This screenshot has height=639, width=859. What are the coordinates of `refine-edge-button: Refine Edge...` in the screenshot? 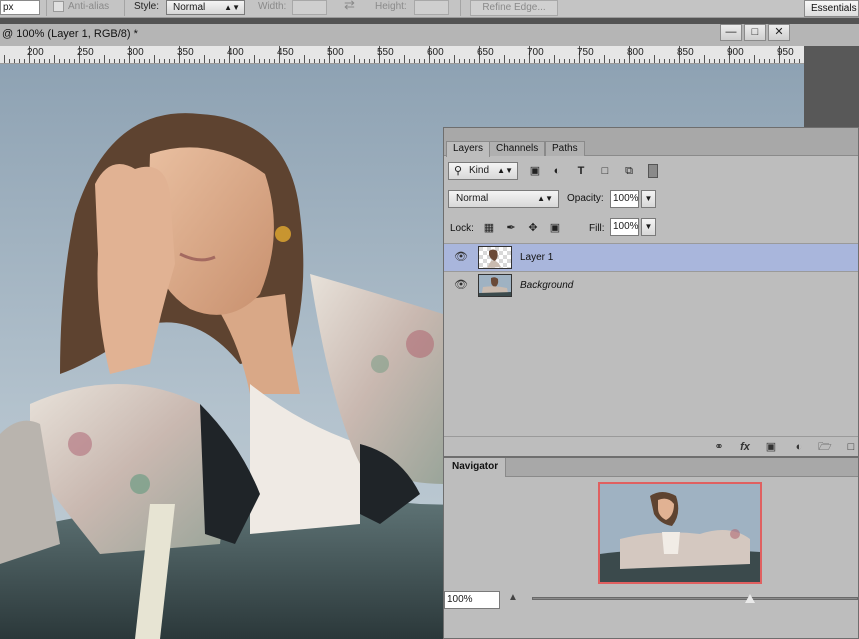 It's located at (514, 8).